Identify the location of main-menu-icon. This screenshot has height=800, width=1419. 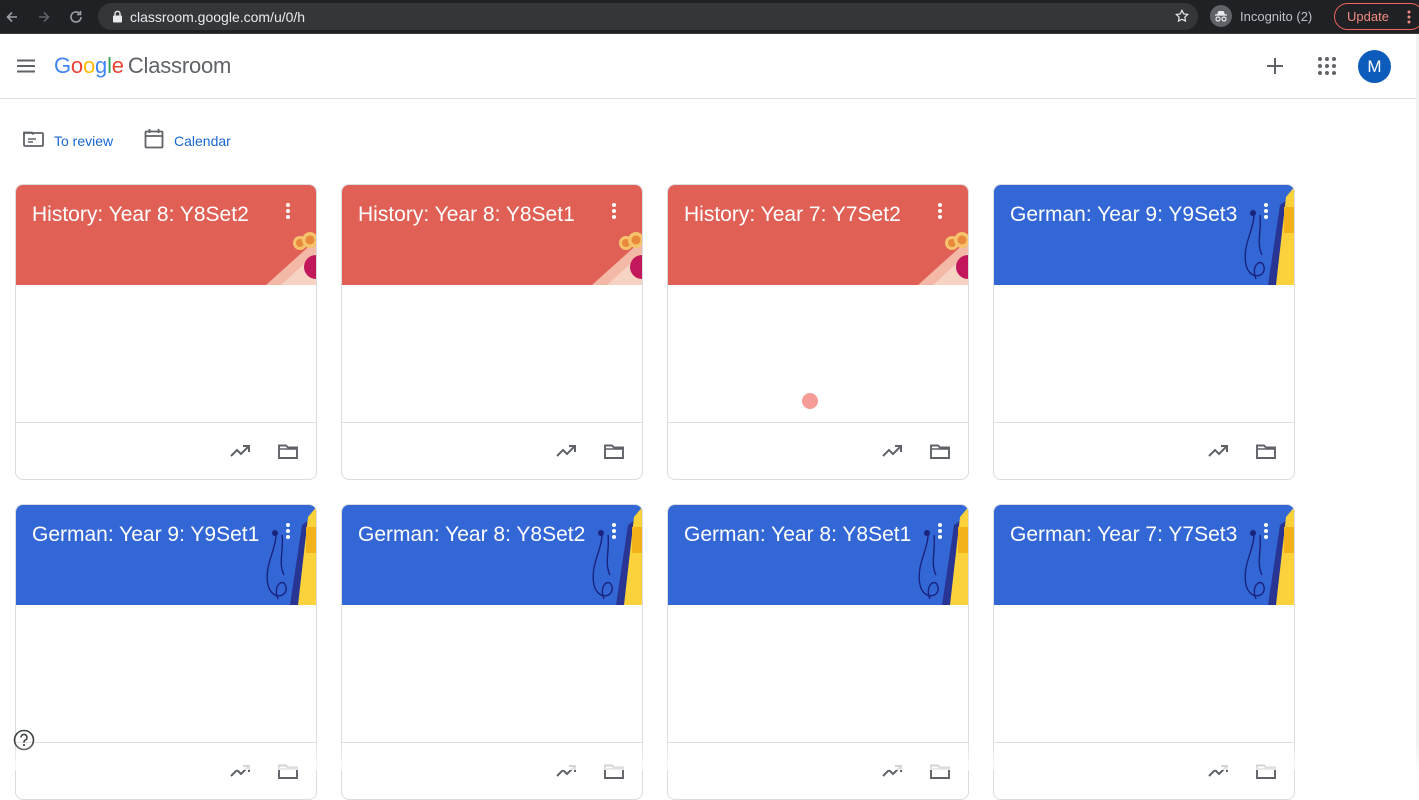
(26, 66).